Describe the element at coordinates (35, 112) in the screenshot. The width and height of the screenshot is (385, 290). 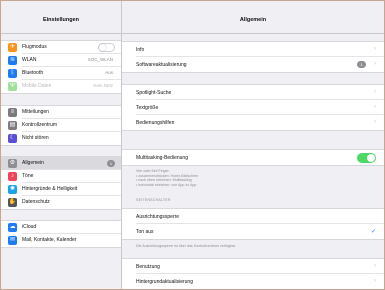
I see `sidebar-item-label: Mitteilungen` at that location.